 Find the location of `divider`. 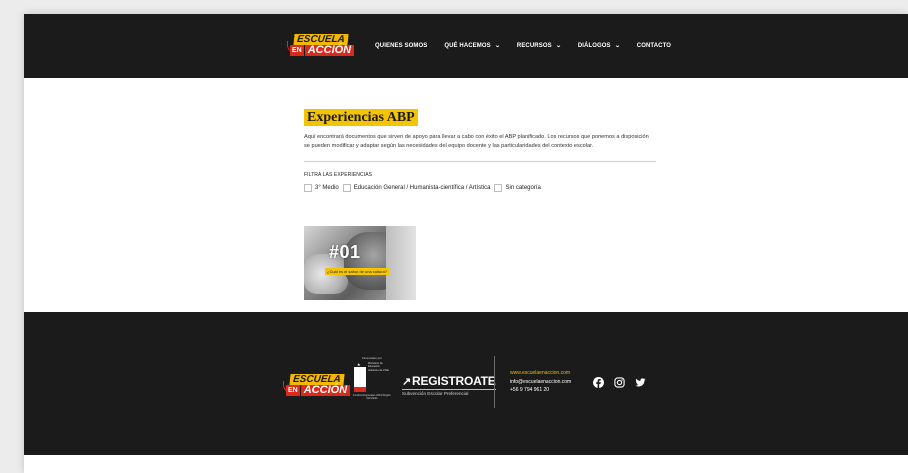

divider is located at coordinates (480, 161).